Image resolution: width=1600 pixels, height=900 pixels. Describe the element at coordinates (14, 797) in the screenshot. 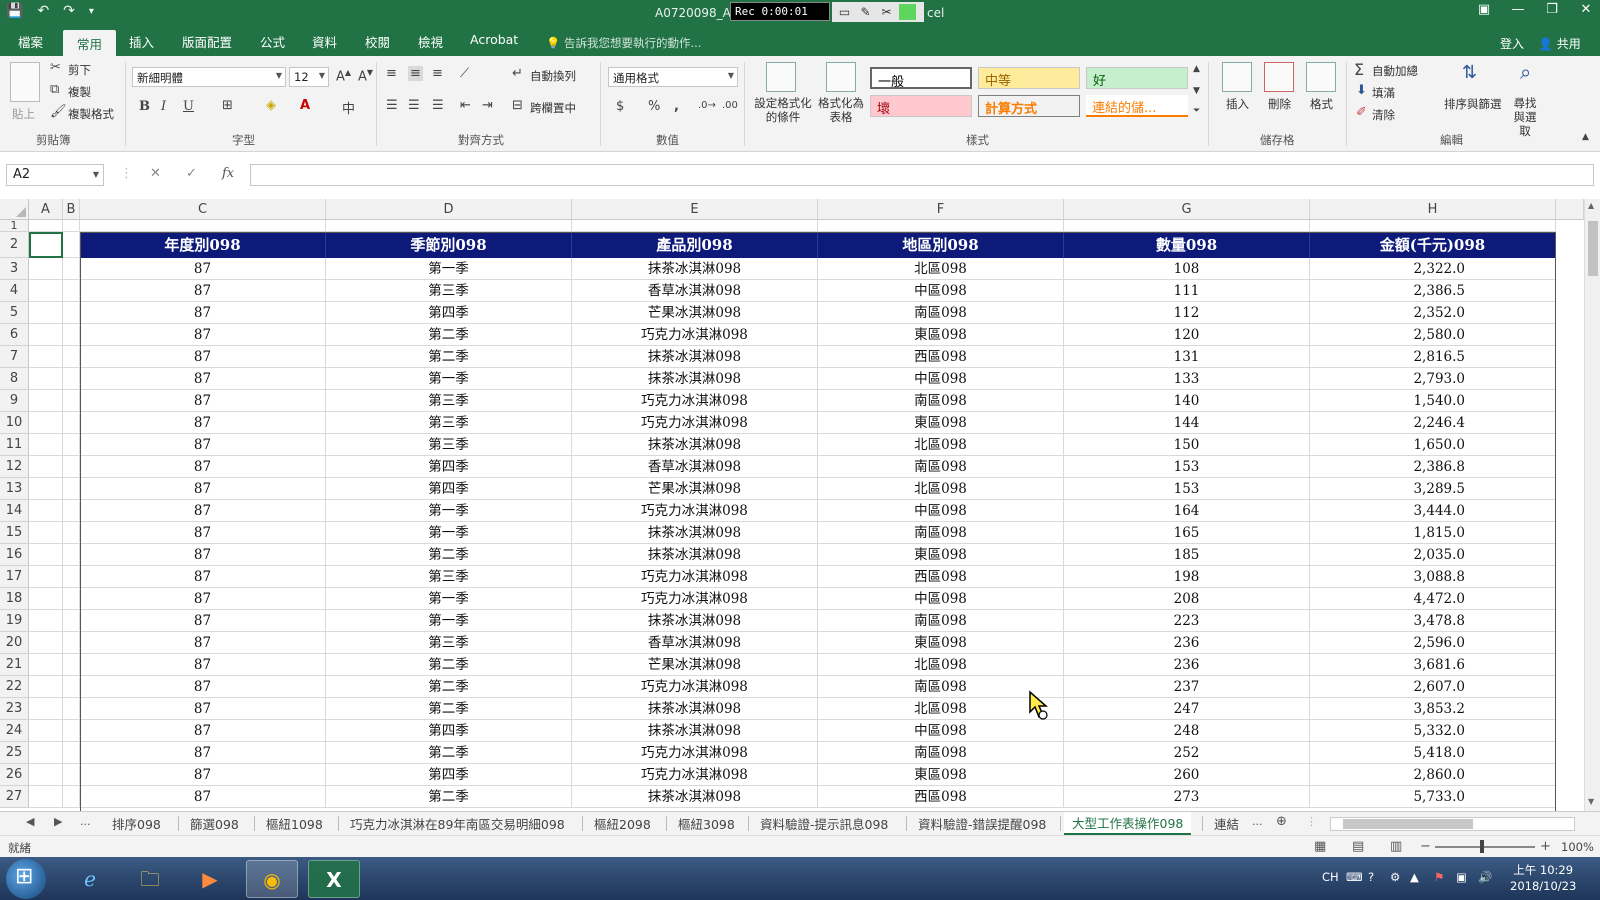

I see `row-header: 27` at that location.